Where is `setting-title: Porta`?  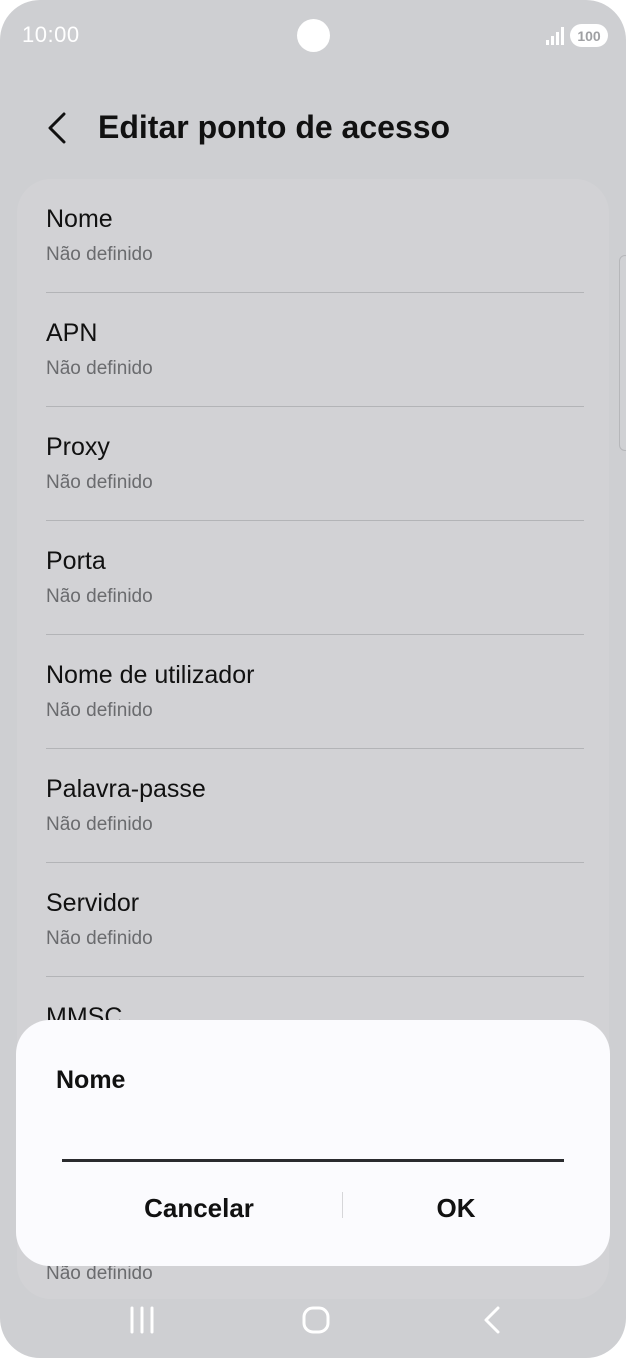 setting-title: Porta is located at coordinates (76, 561).